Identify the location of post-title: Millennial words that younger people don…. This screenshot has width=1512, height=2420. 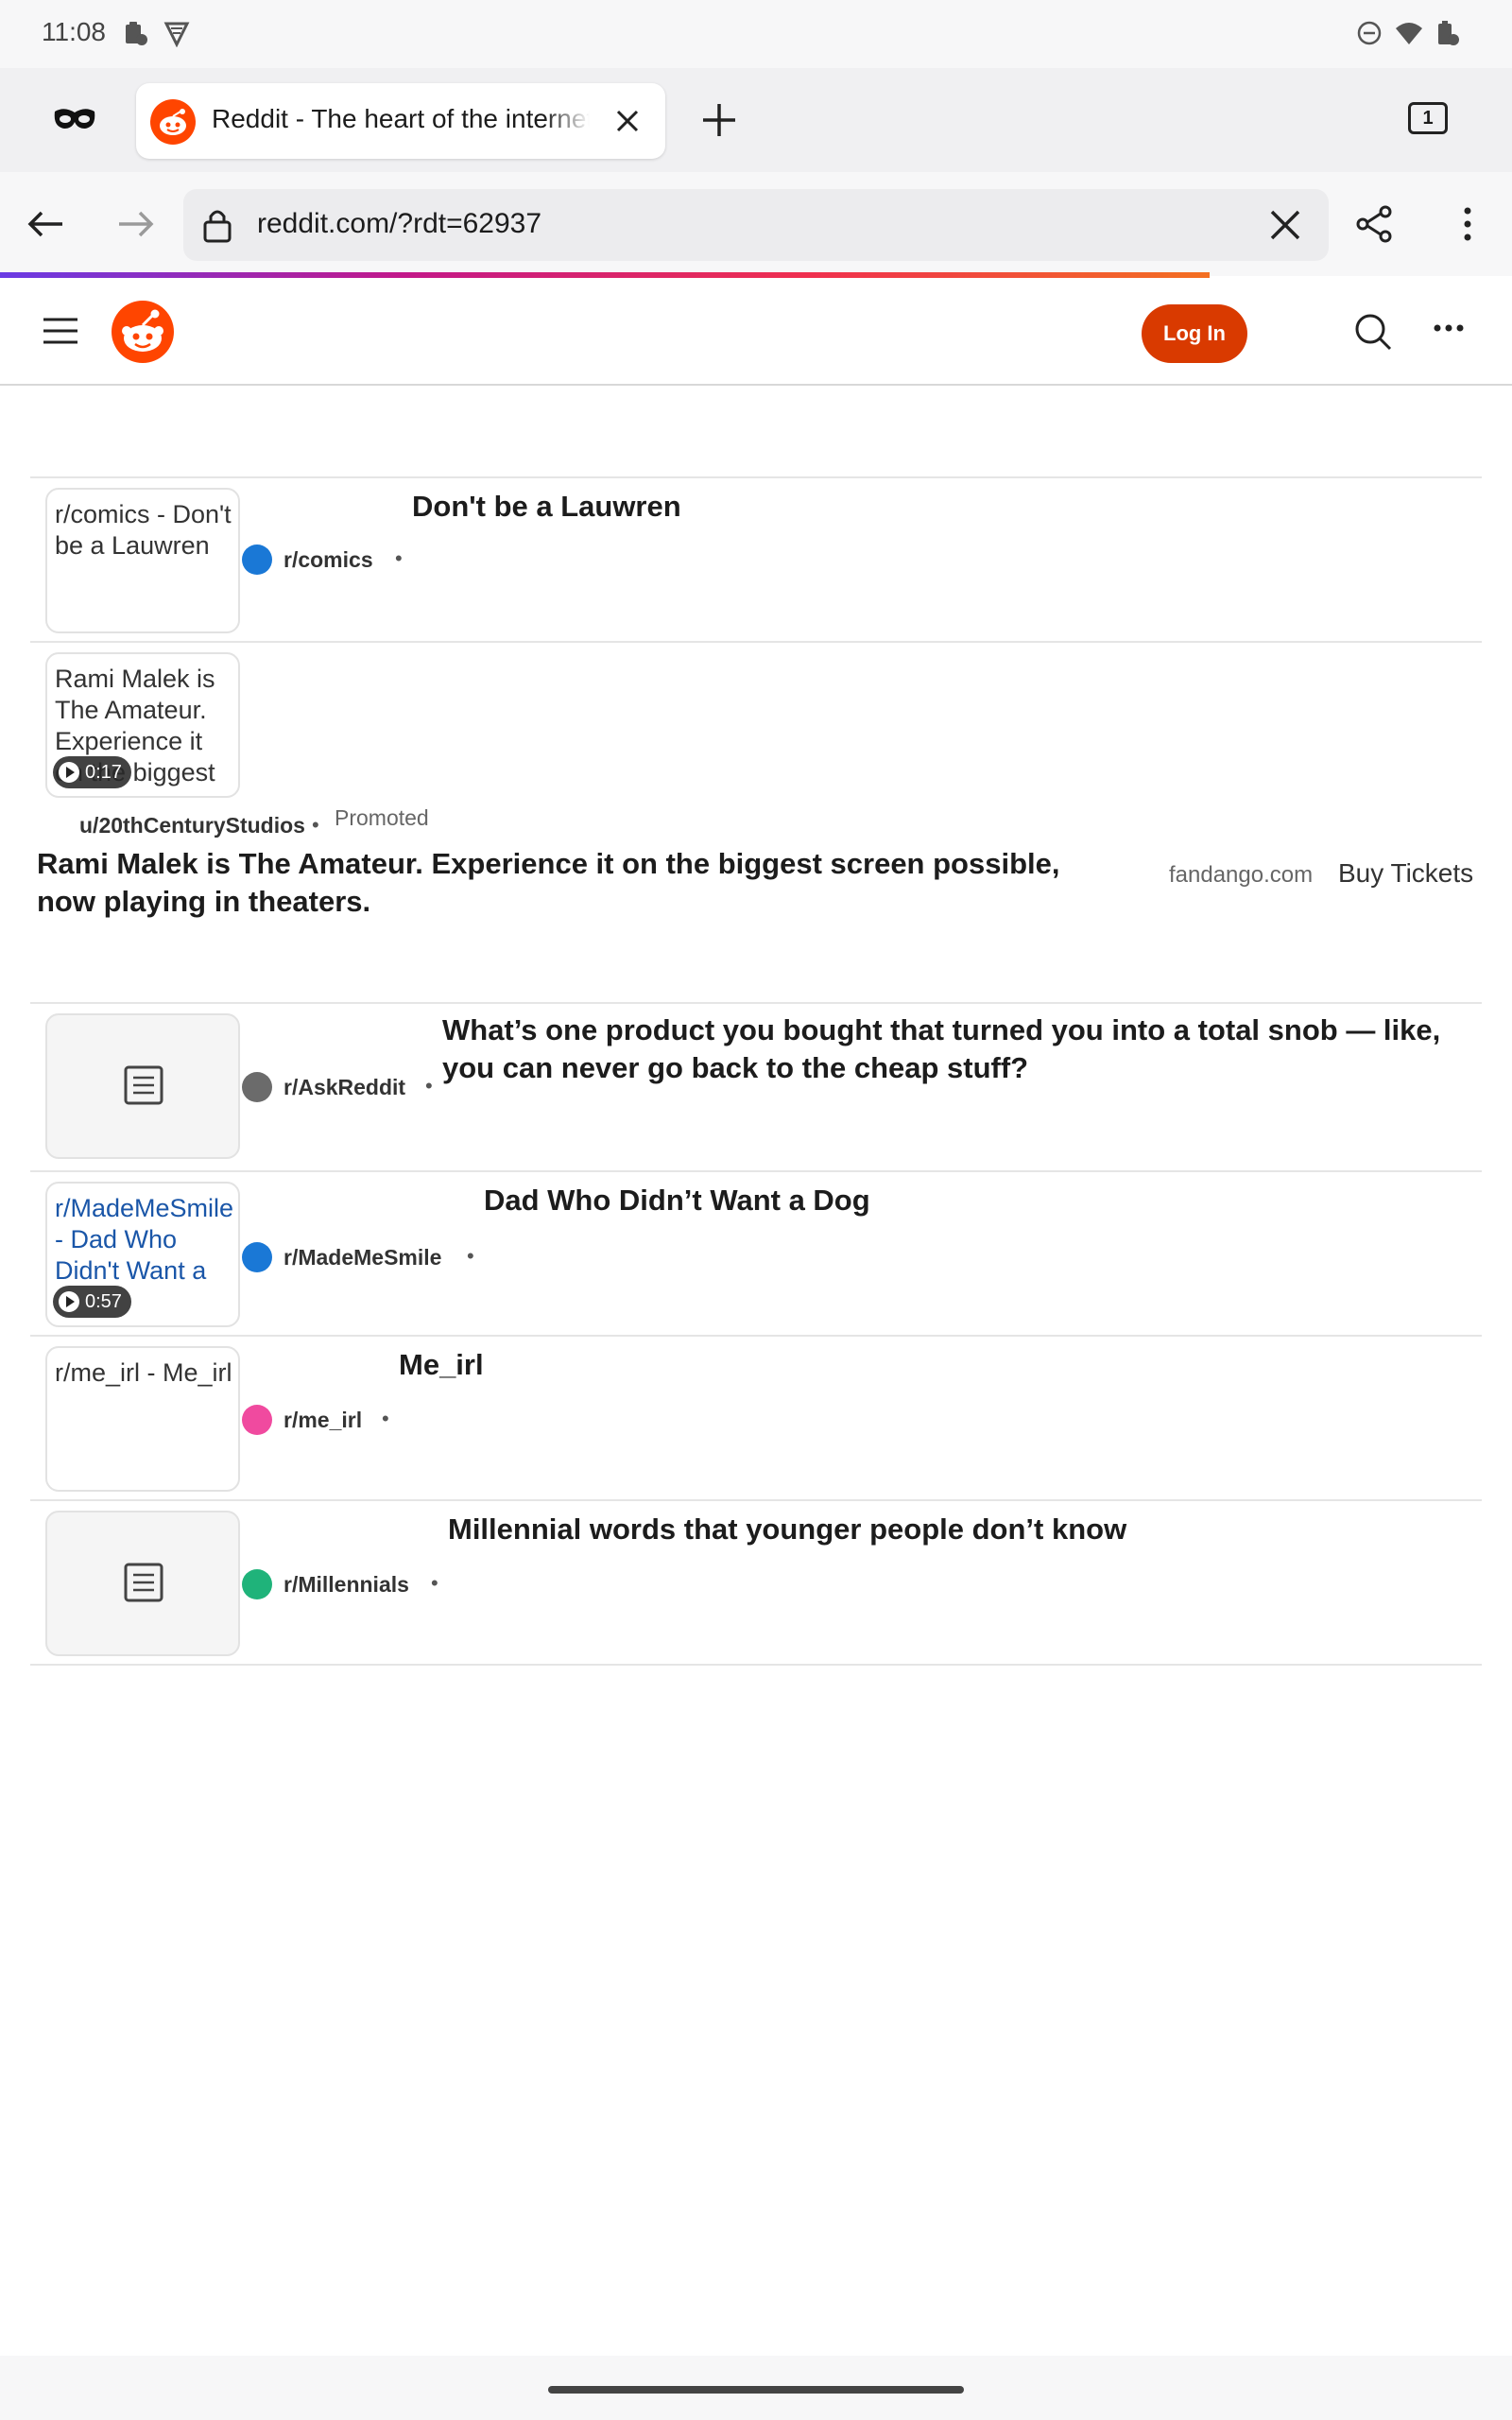
(787, 1530).